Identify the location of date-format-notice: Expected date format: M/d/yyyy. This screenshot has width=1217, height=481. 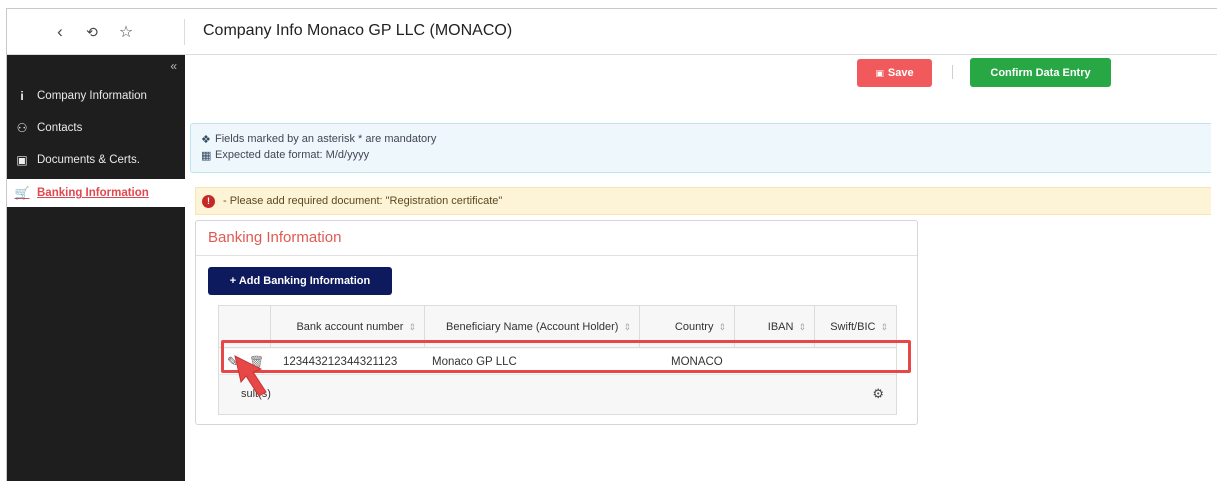
(292, 155).